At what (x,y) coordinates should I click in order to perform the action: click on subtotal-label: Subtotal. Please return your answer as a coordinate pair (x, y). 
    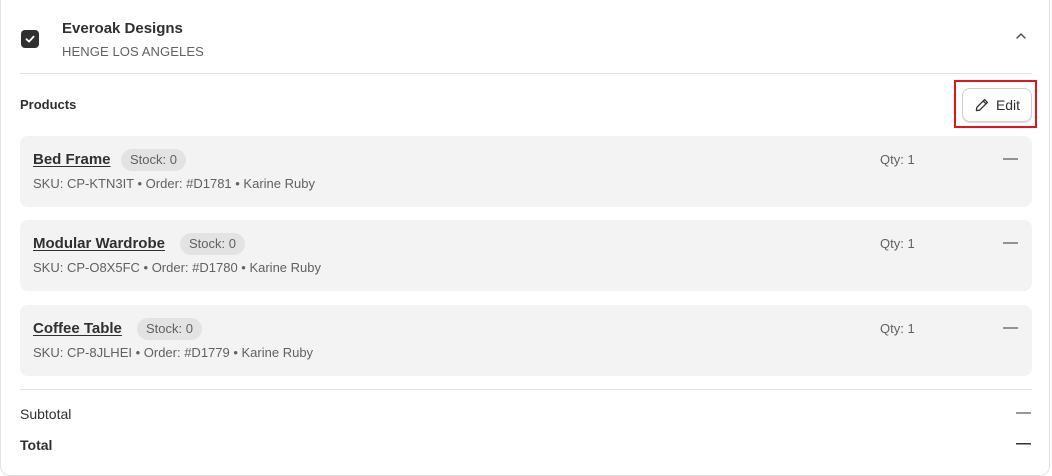
    Looking at the image, I should click on (46, 414).